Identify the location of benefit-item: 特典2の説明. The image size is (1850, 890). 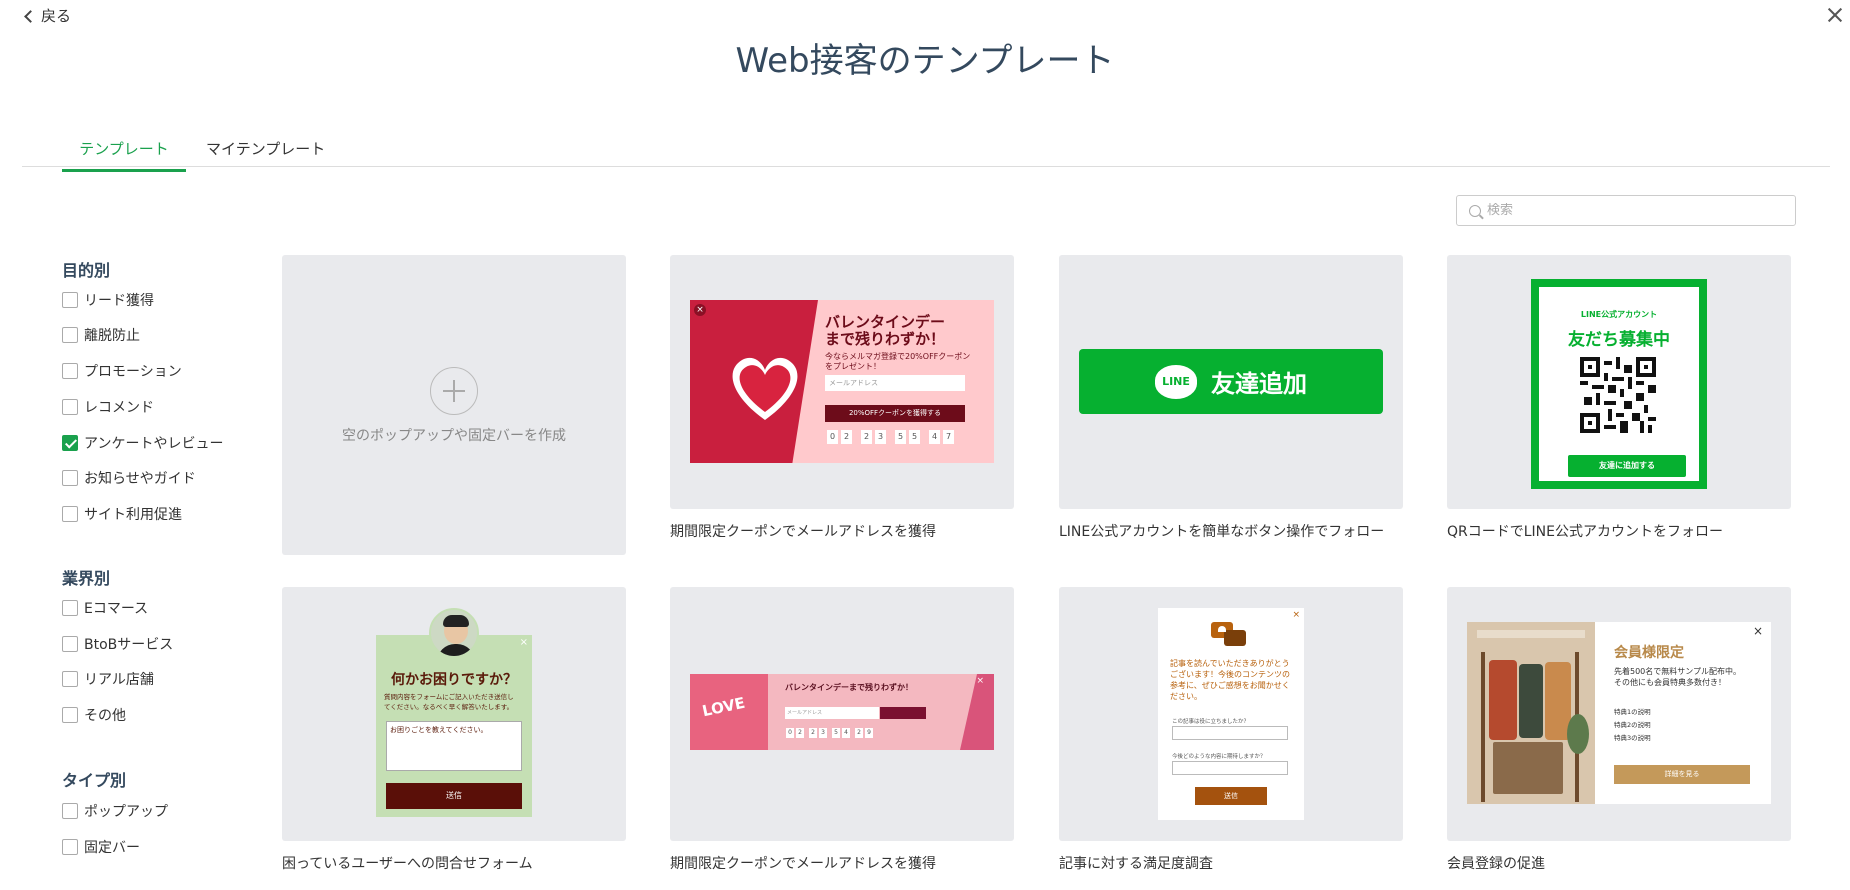
(1632, 725).